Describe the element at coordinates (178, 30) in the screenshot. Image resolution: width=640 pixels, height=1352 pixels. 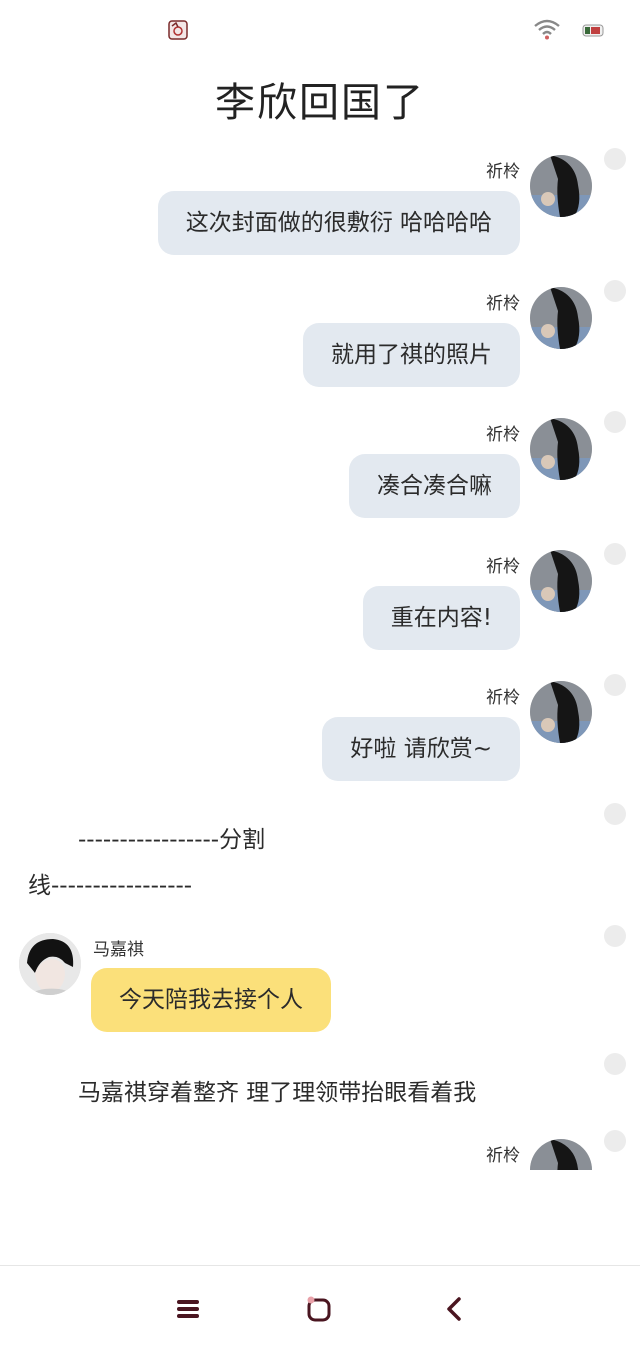
I see `app-icon` at that location.